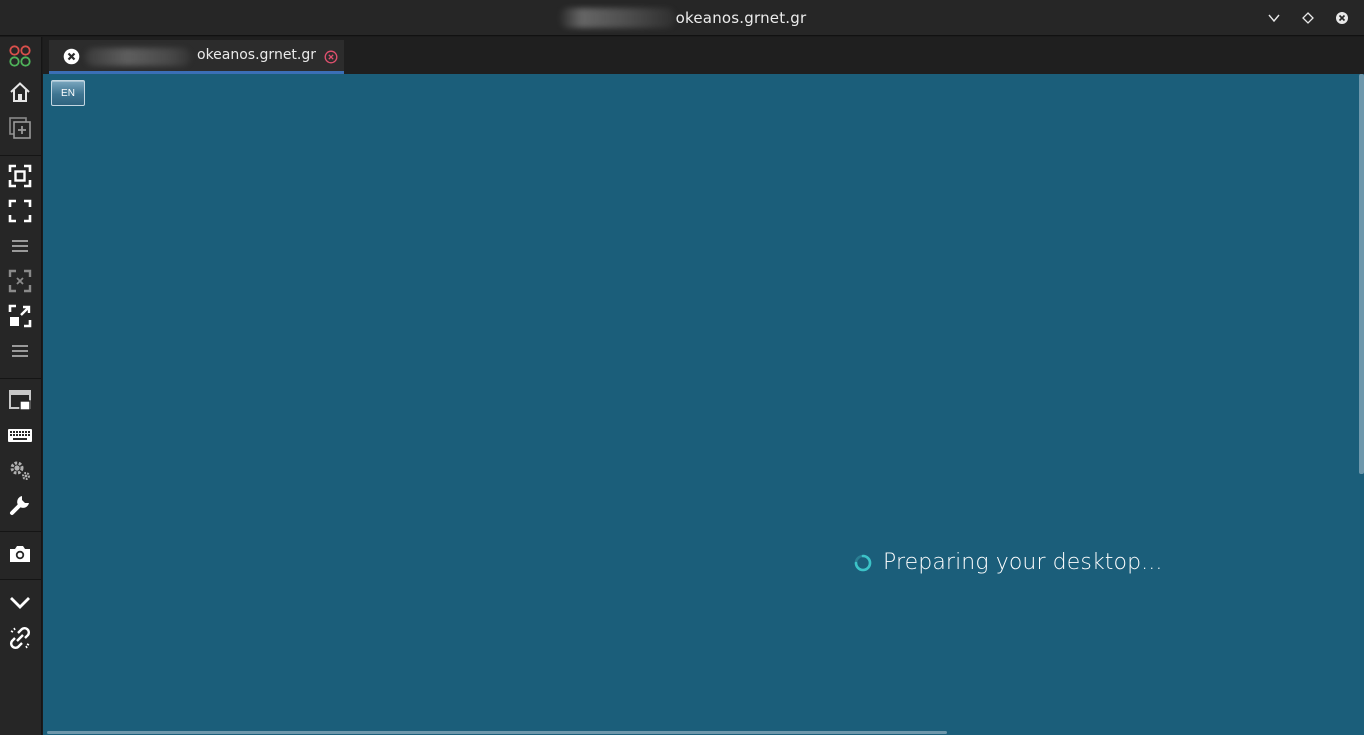  I want to click on disconnect-button, so click(20, 638).